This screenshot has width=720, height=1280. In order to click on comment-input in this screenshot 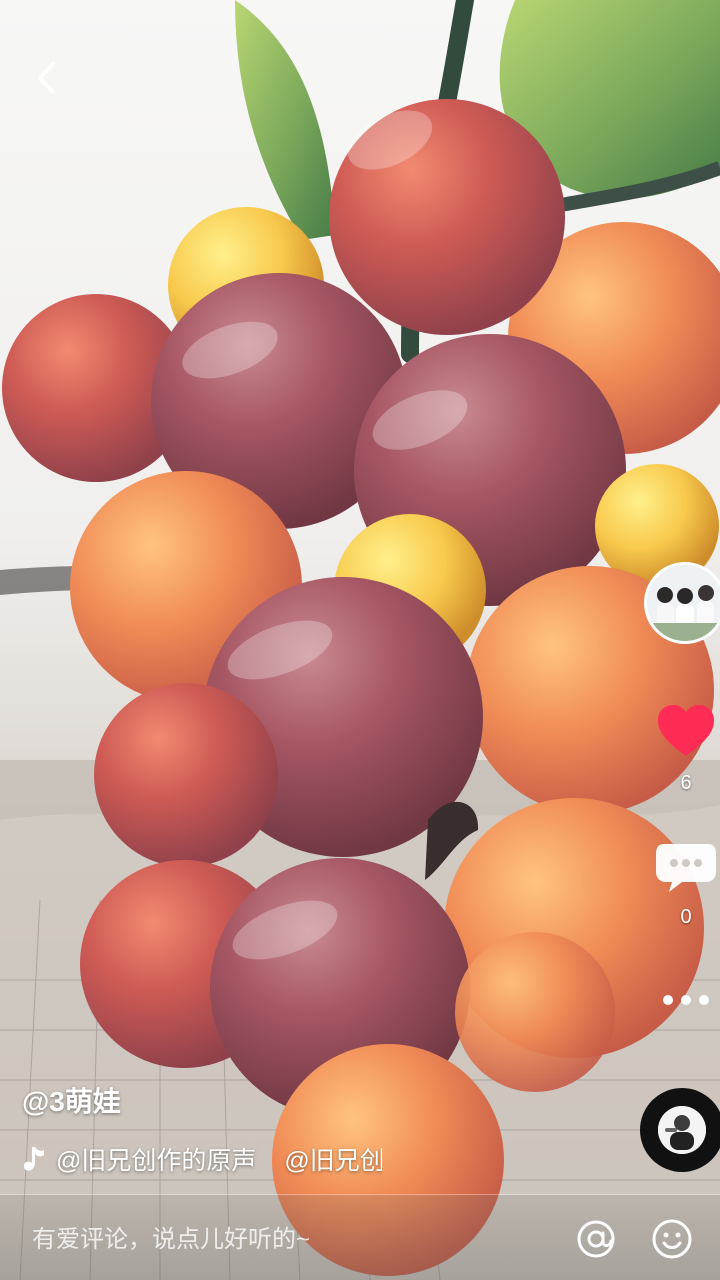, I will do `click(287, 1240)`.